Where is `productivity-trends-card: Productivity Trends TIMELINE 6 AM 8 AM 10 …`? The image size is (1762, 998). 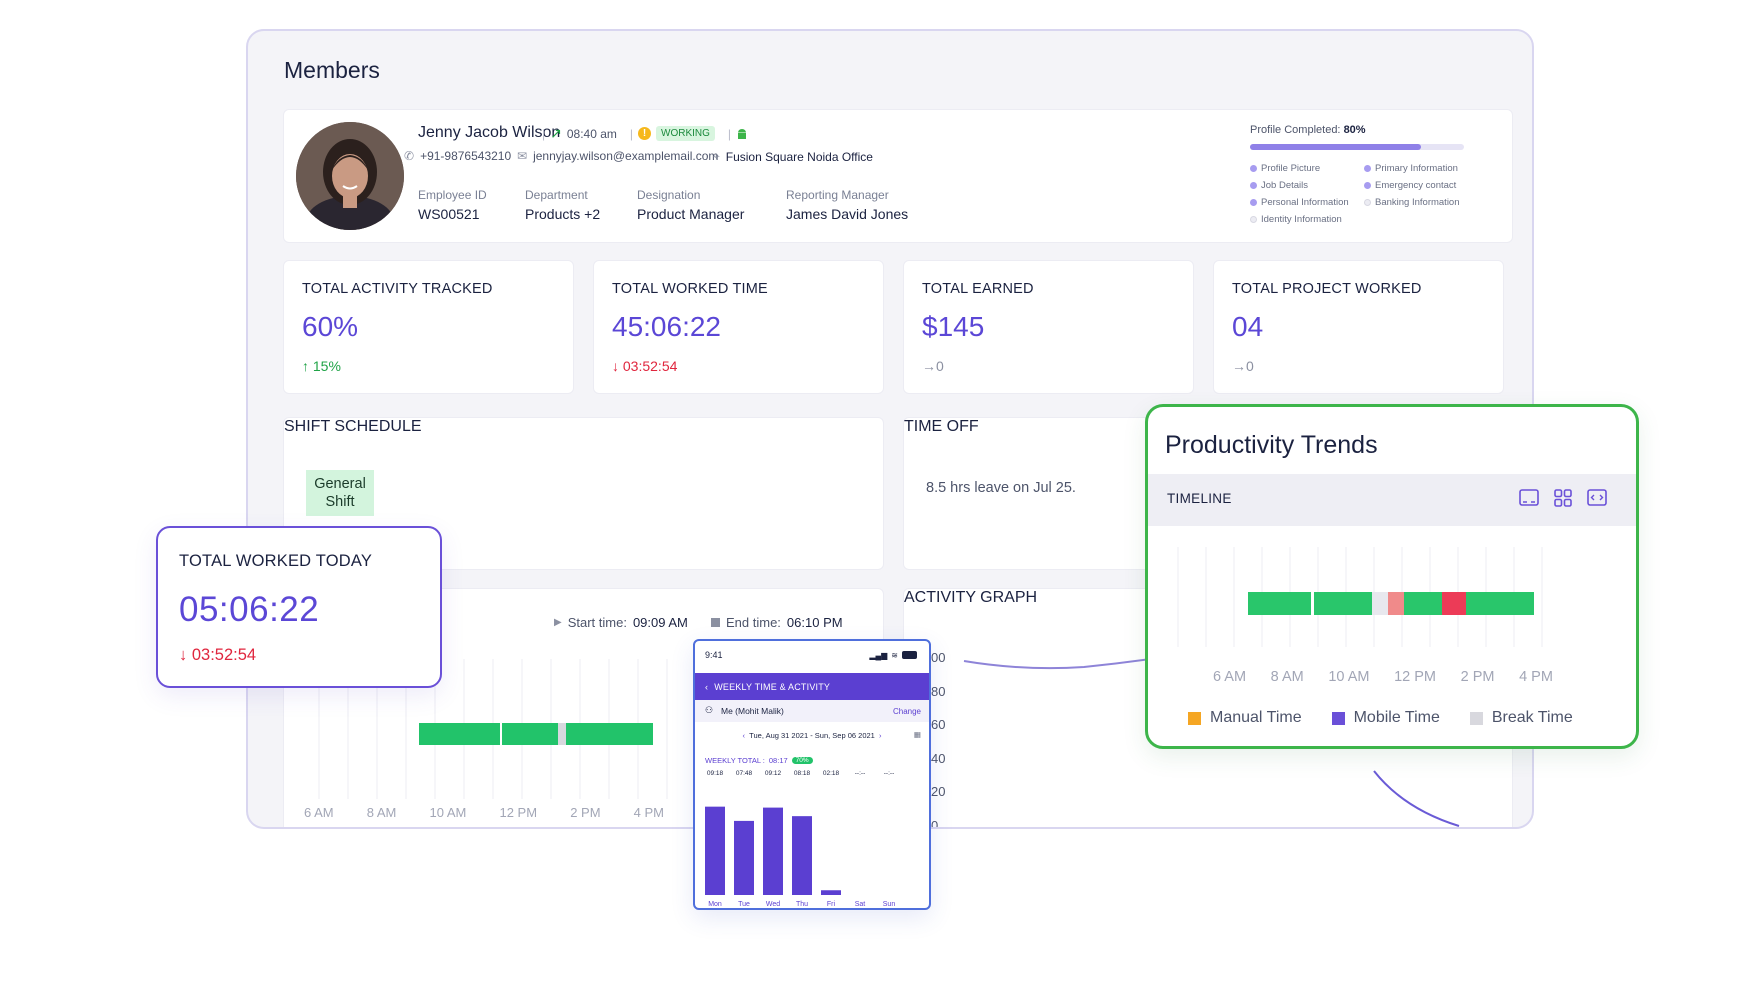
productivity-trends-card: Productivity Trends TIMELINE 6 AM 8 AM 10 … is located at coordinates (1392, 576).